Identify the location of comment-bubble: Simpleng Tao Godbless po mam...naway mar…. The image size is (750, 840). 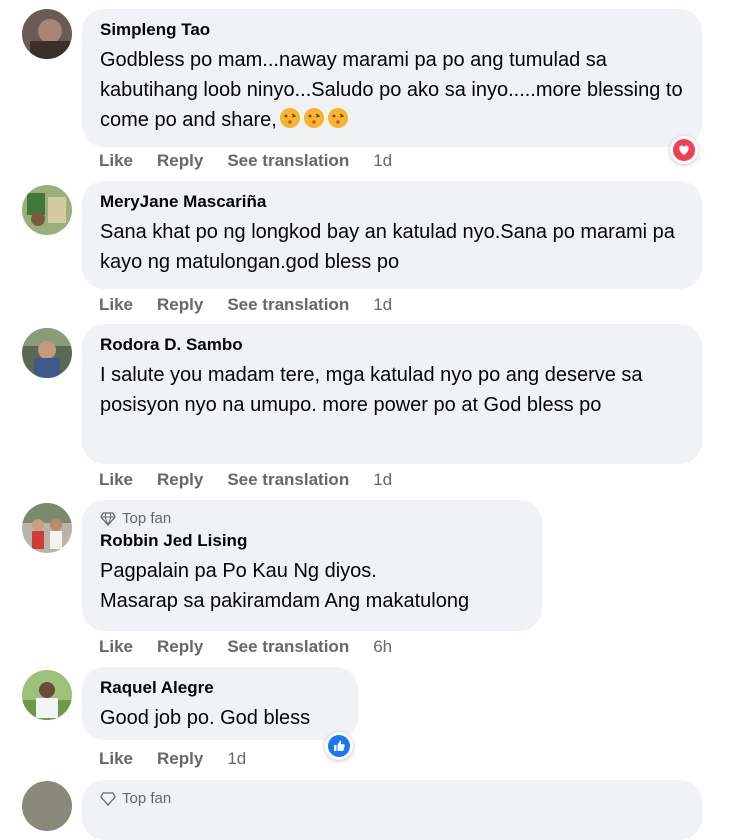
(392, 78).